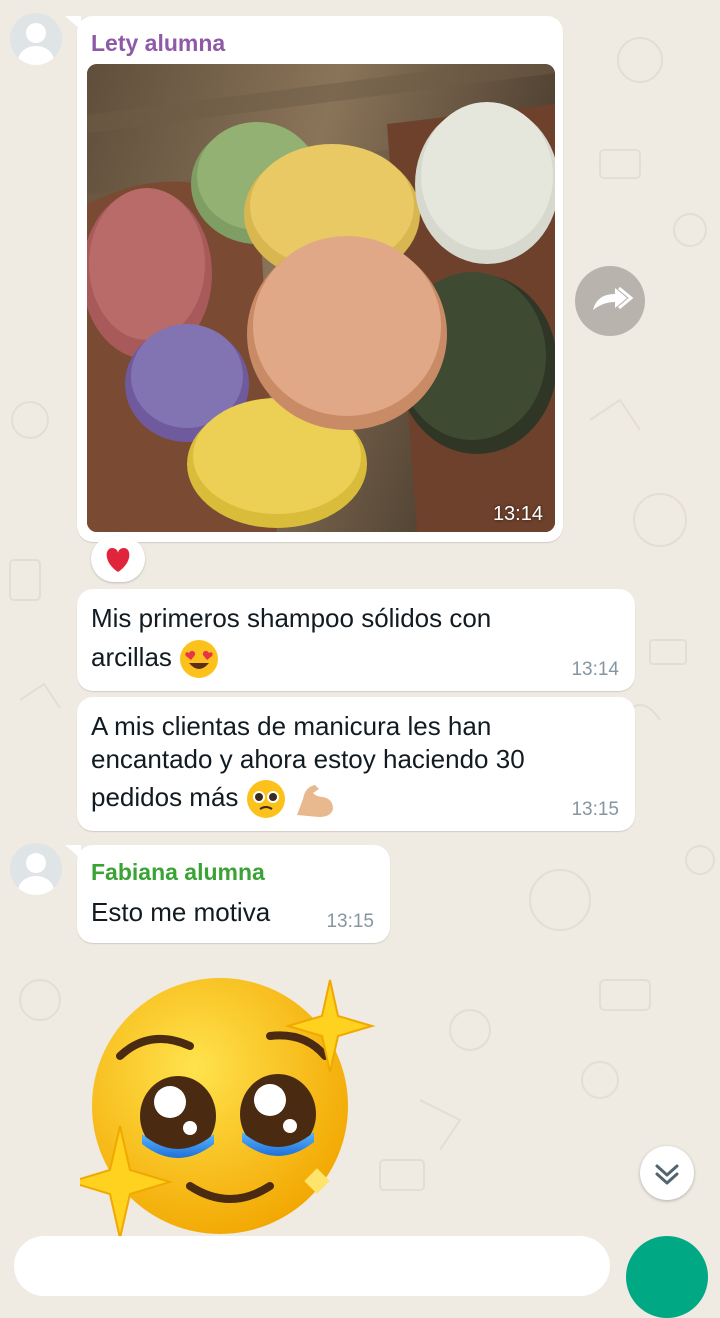 The height and width of the screenshot is (1318, 720). I want to click on red-heart-icon, so click(118, 560).